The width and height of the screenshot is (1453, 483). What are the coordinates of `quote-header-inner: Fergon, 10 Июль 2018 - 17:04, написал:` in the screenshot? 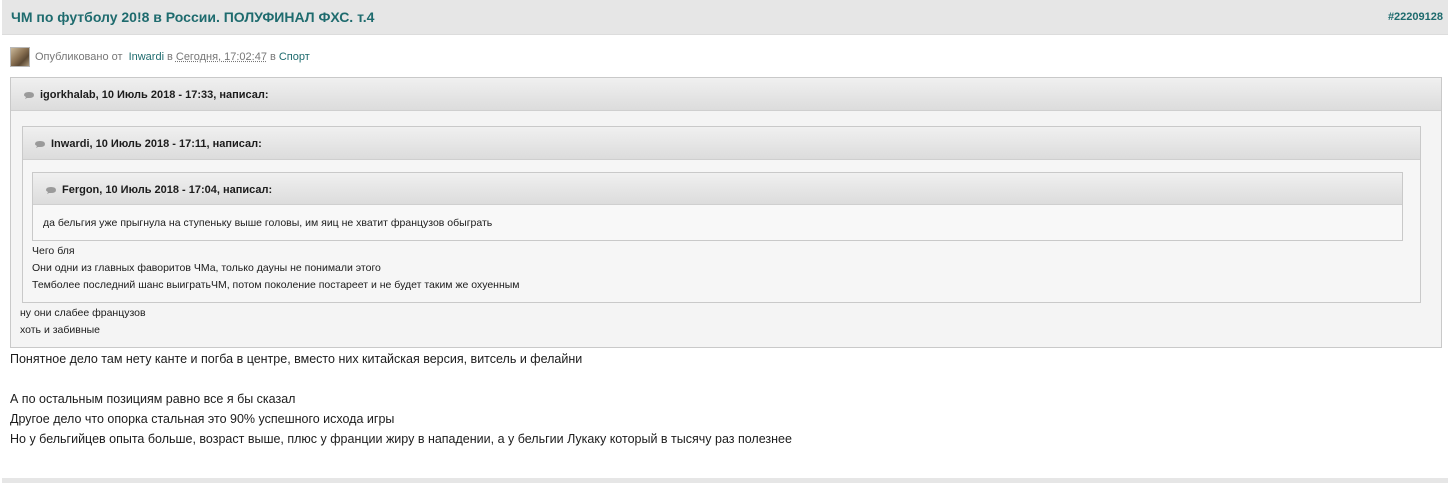 It's located at (717, 189).